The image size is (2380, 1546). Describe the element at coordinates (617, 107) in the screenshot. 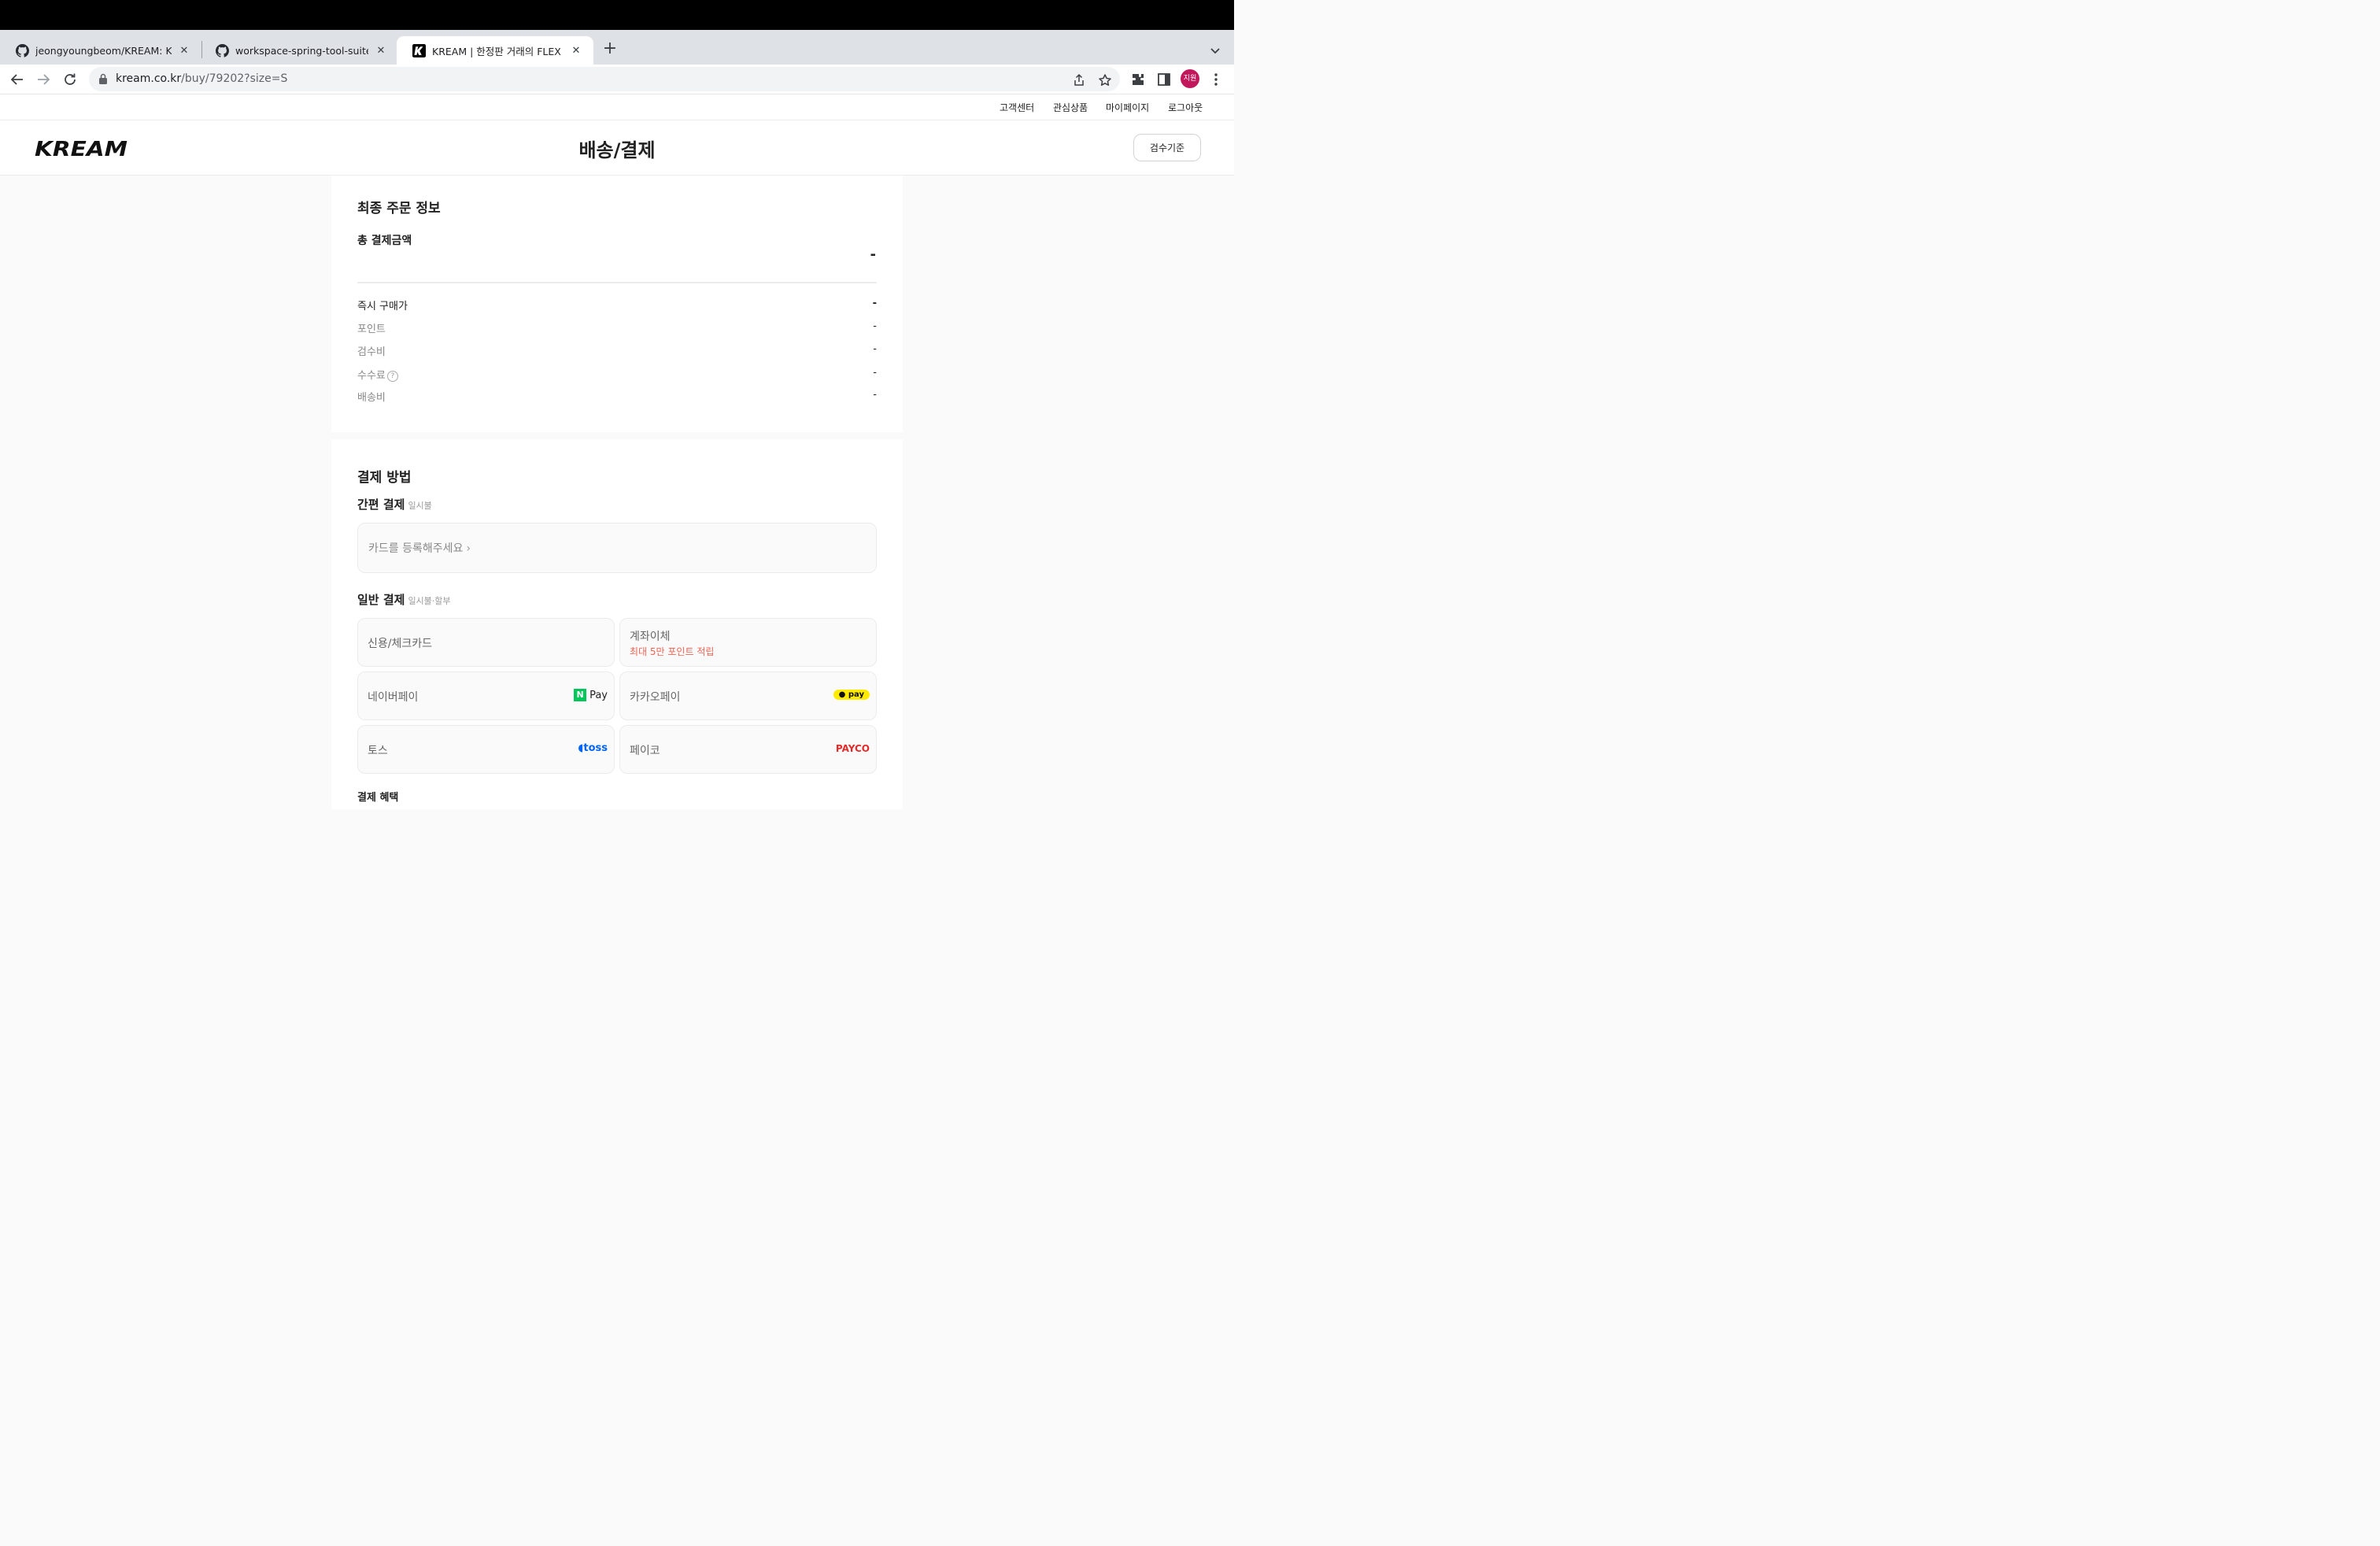

I see `utility-bar: 고객센터 관심상품 마이페이지 로그아웃` at that location.